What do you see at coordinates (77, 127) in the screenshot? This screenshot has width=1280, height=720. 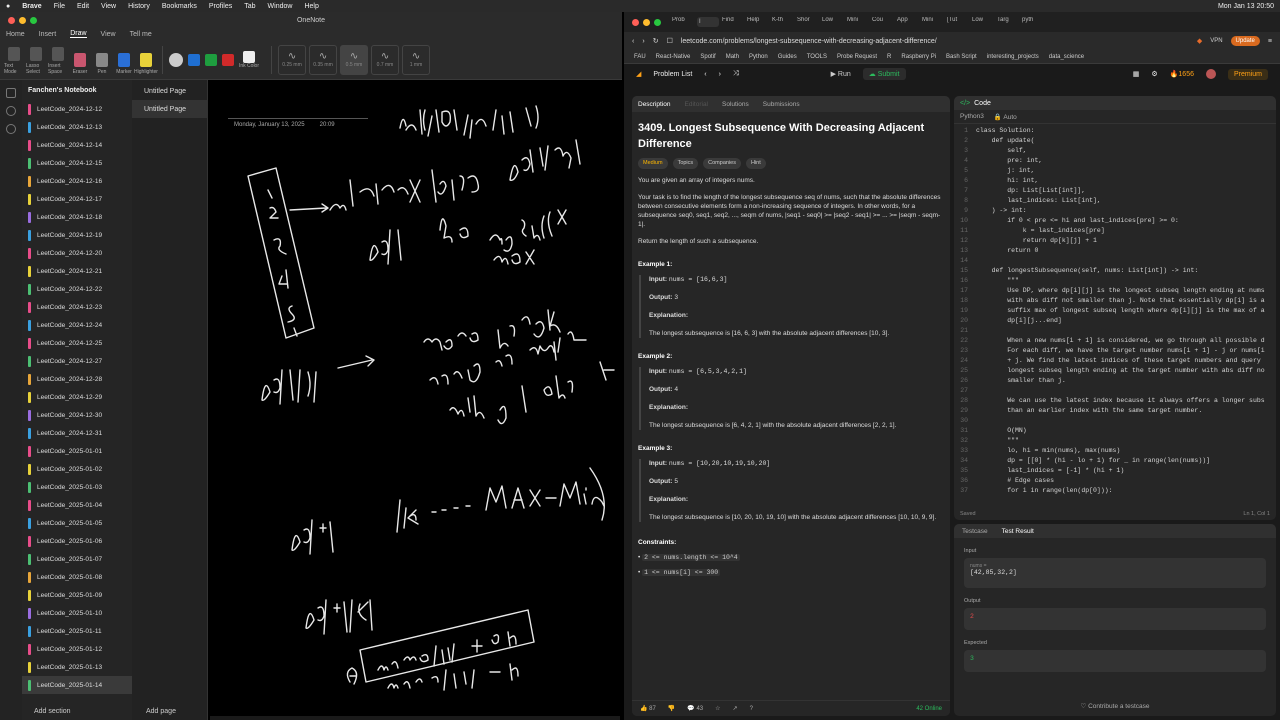 I see `section-item: LeetCode_2024-12-13` at bounding box center [77, 127].